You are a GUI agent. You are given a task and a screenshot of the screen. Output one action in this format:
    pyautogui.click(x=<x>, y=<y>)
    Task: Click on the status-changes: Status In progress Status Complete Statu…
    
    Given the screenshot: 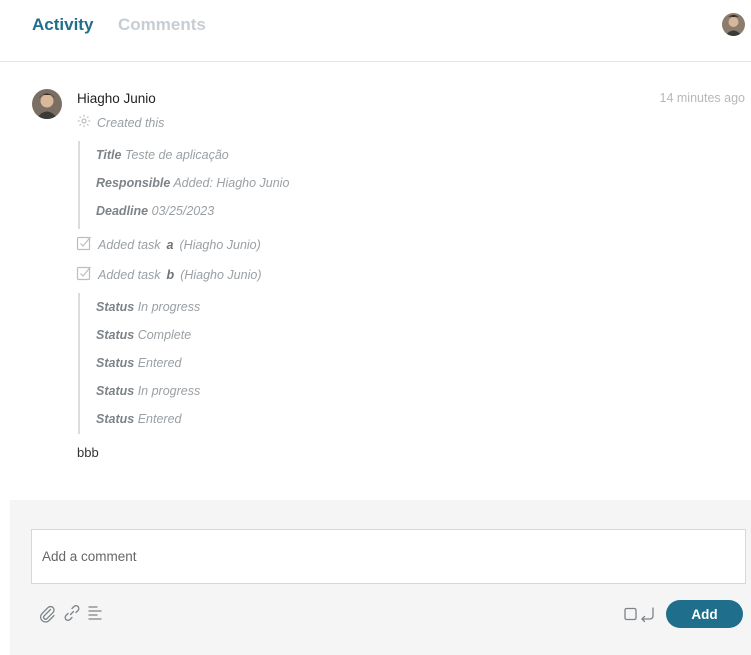 What is the action you would take?
    pyautogui.click(x=139, y=363)
    